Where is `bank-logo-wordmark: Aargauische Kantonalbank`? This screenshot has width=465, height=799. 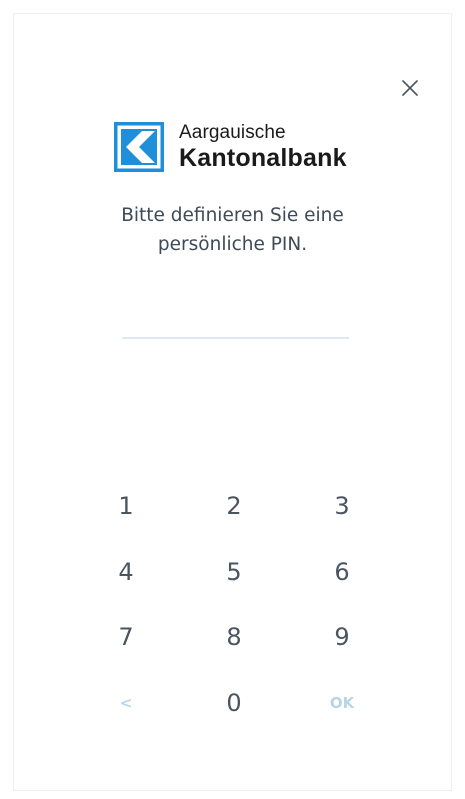 bank-logo-wordmark: Aargauische Kantonalbank is located at coordinates (263, 147).